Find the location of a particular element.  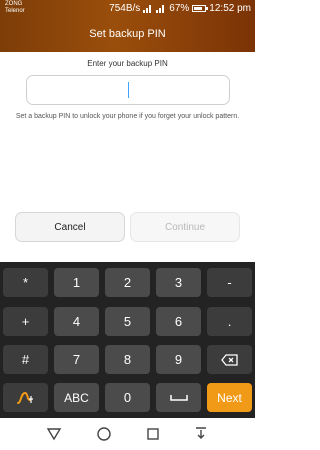

key-7: 7 is located at coordinates (76, 359).